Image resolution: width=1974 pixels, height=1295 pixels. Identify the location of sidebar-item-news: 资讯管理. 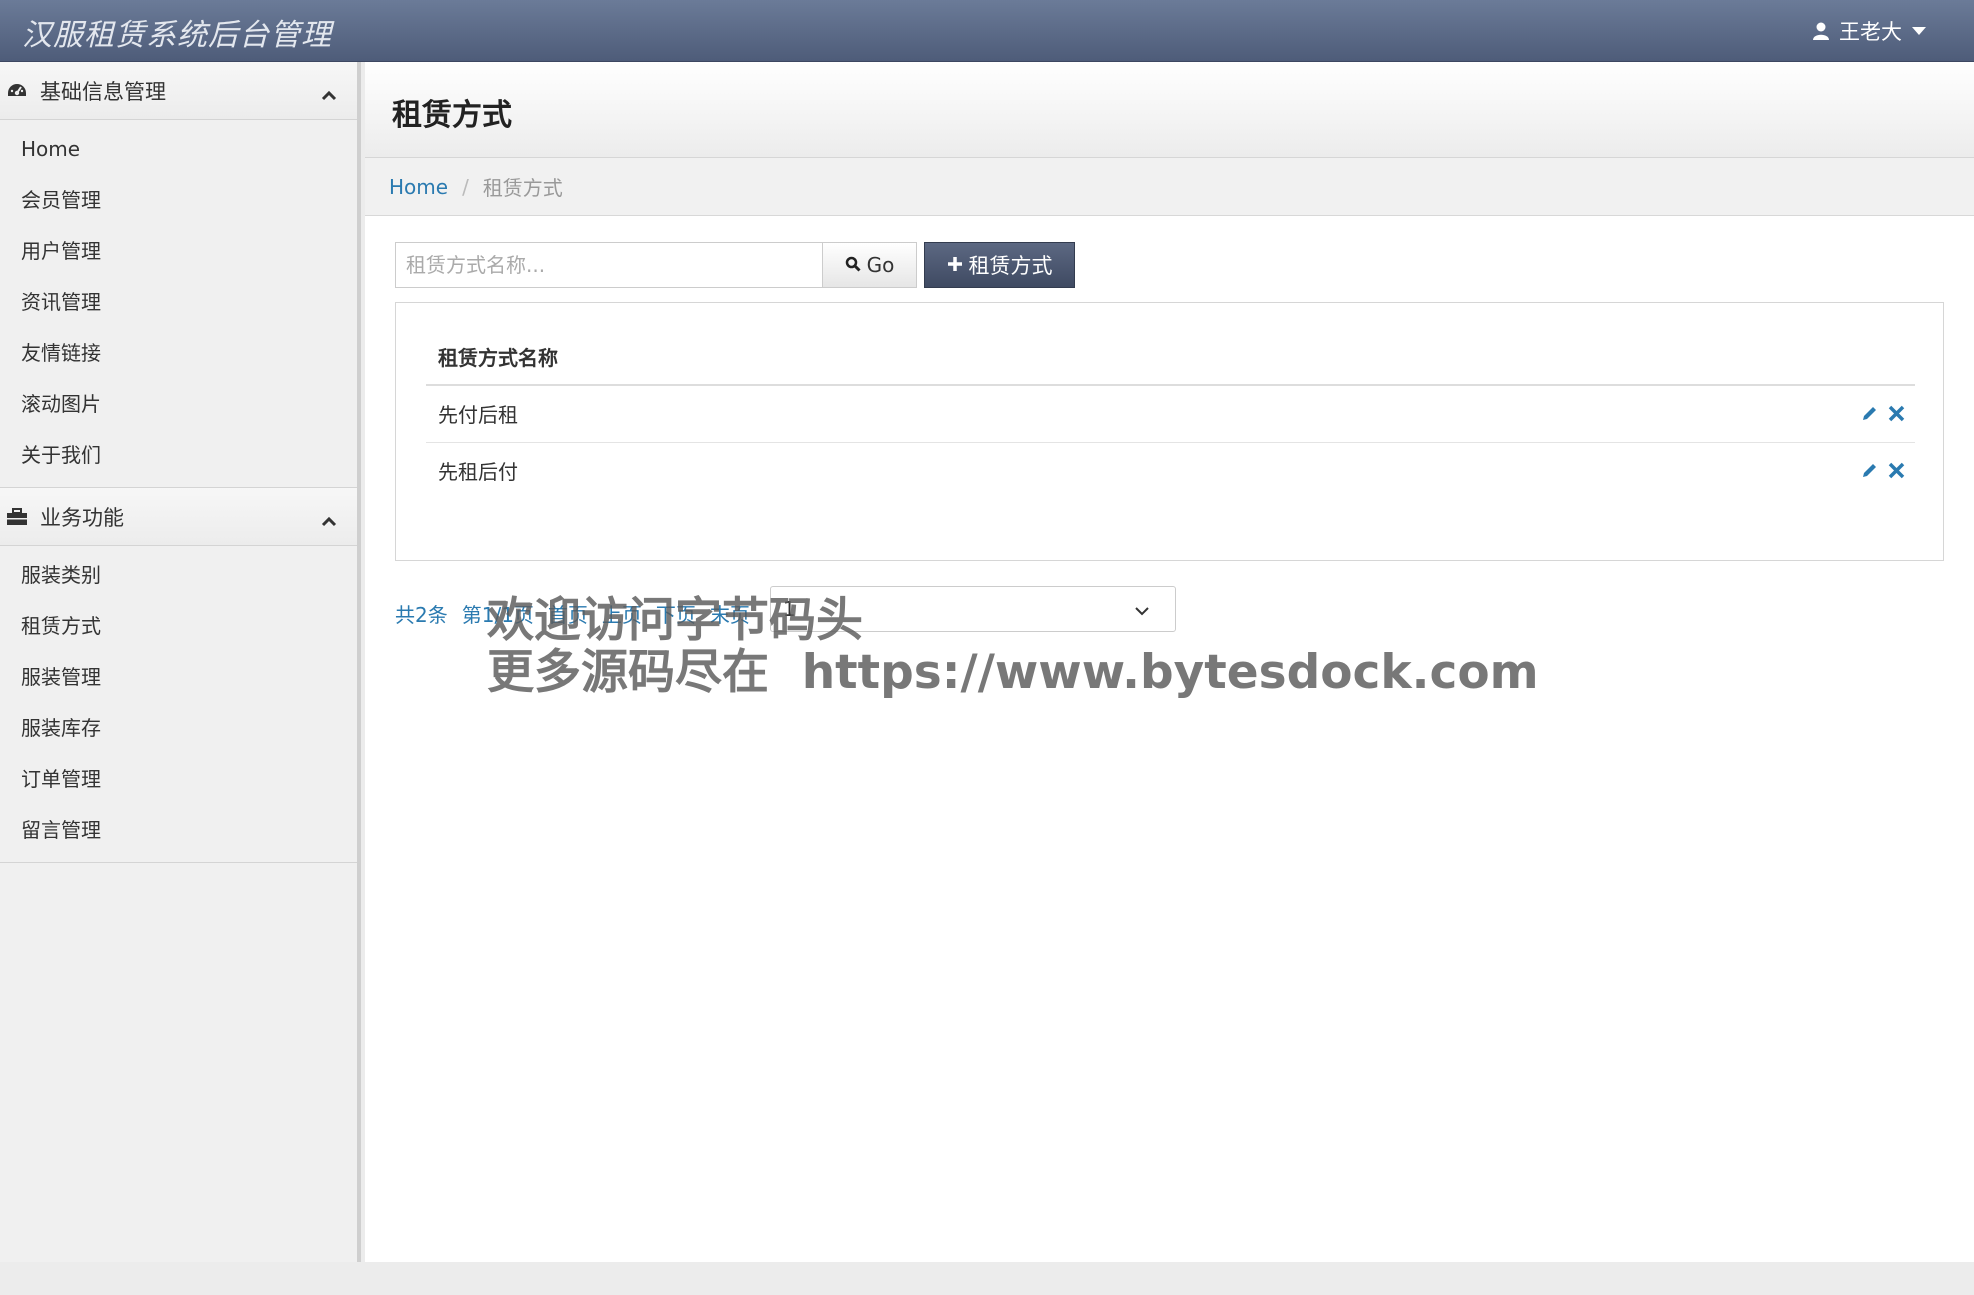
(178, 302).